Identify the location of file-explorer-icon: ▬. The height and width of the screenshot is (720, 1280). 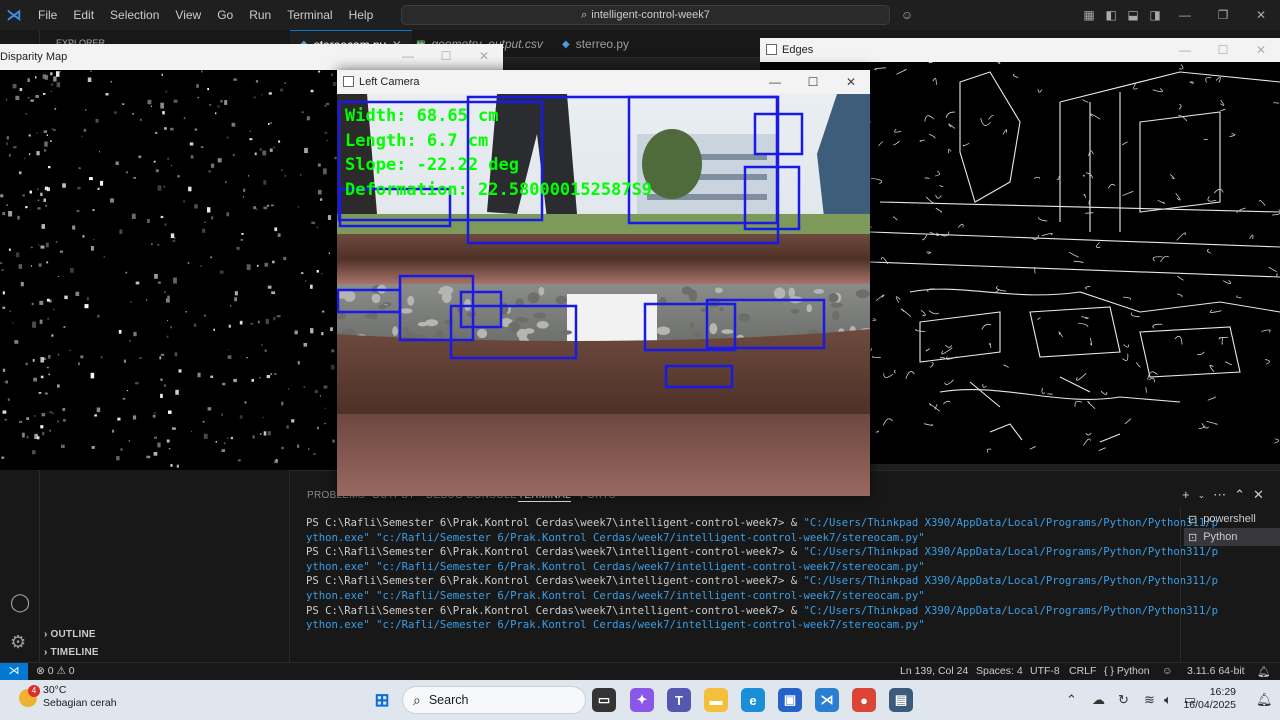
(716, 700).